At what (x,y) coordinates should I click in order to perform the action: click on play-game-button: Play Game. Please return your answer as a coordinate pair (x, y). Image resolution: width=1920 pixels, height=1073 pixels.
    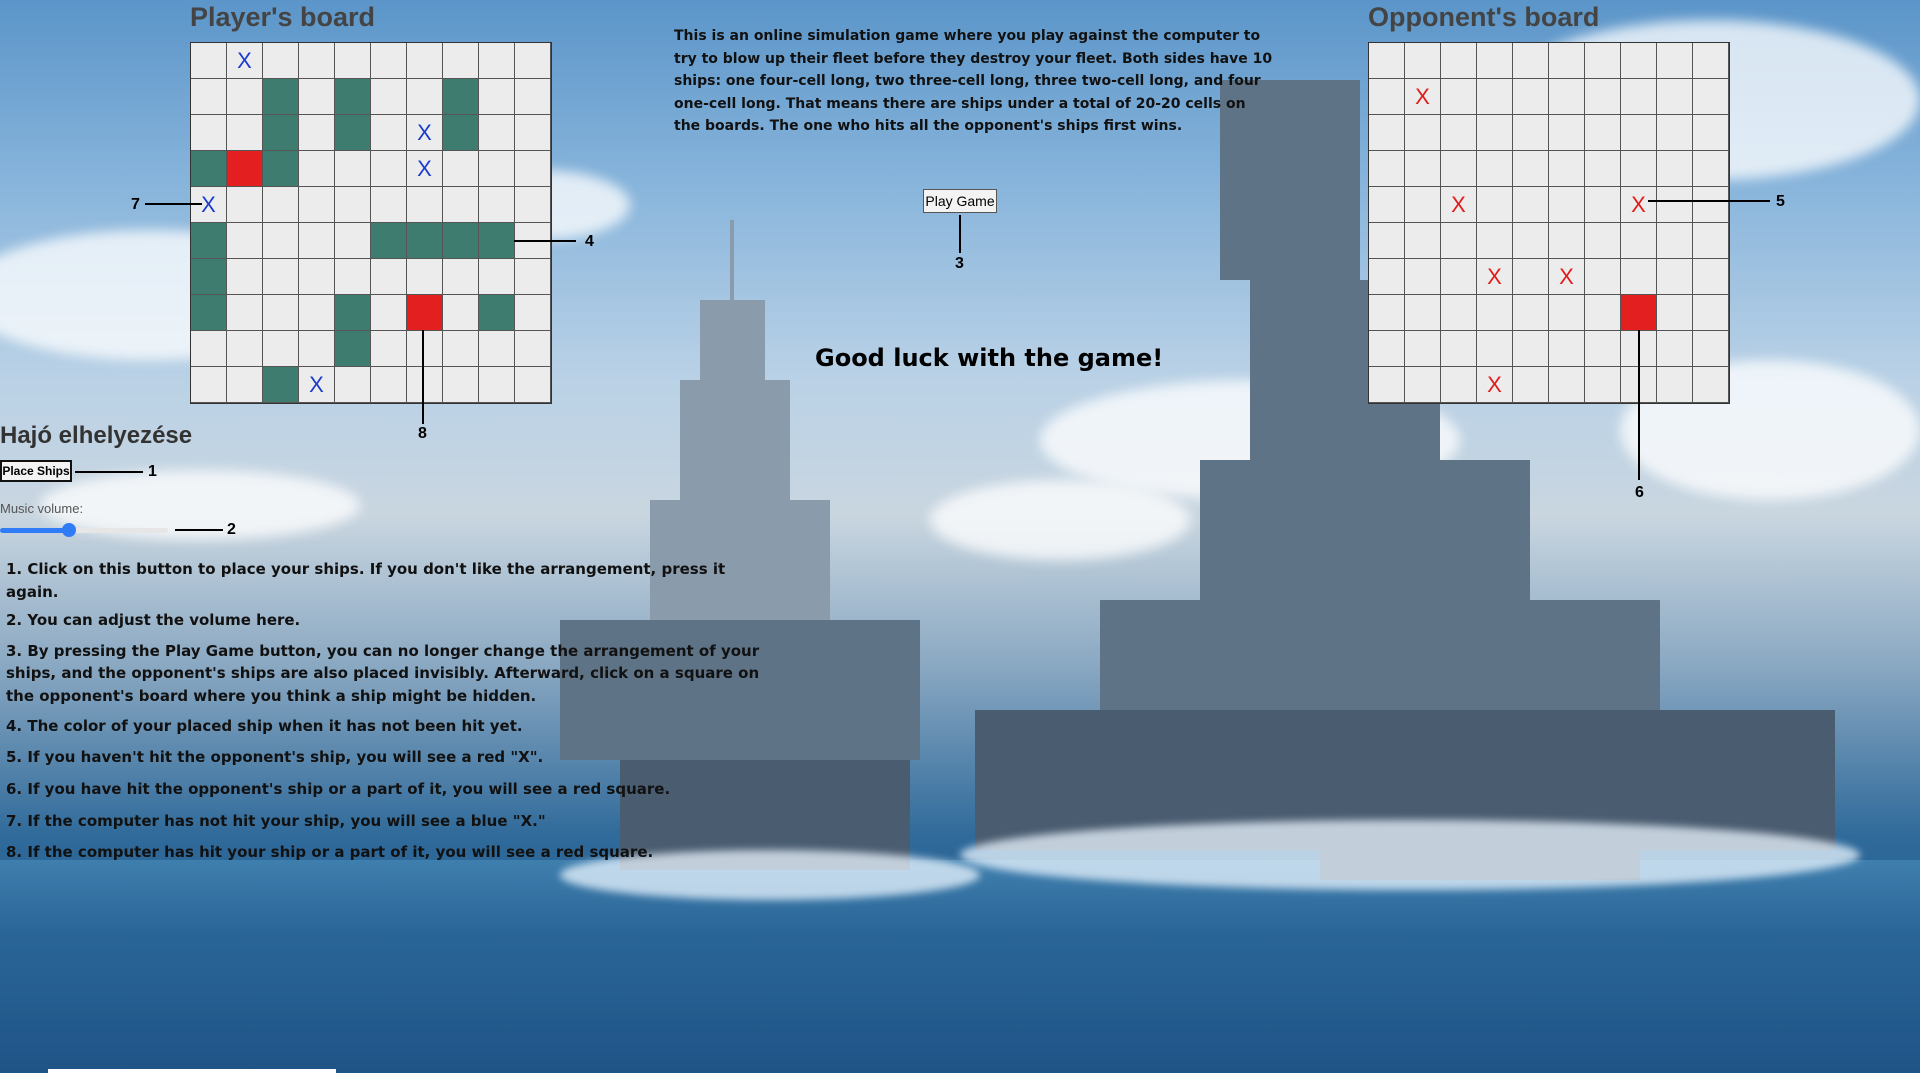
    Looking at the image, I should click on (960, 201).